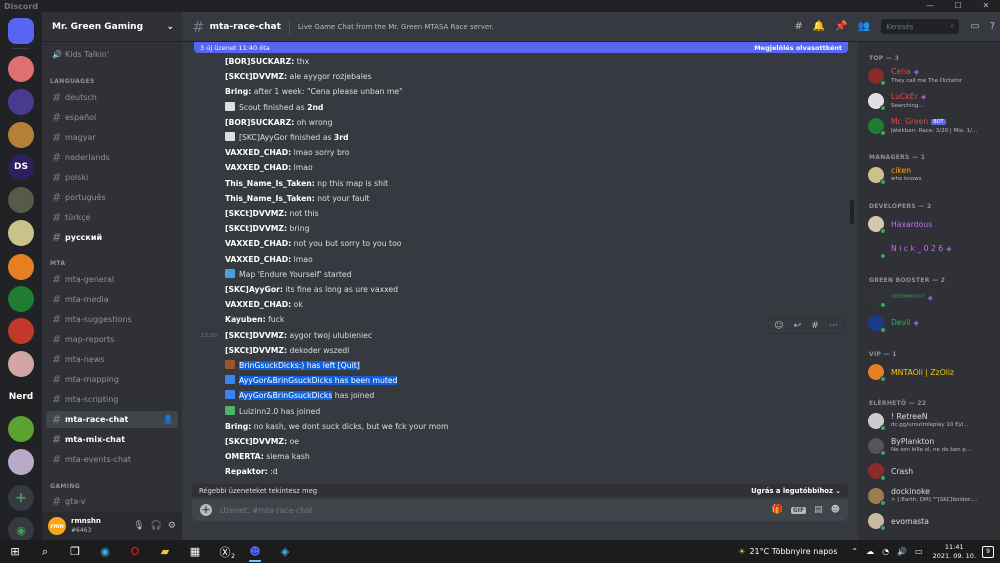 The width and height of the screenshot is (1000, 563). Describe the element at coordinates (21, 167) in the screenshot. I see `server-icon-4: DS` at that location.